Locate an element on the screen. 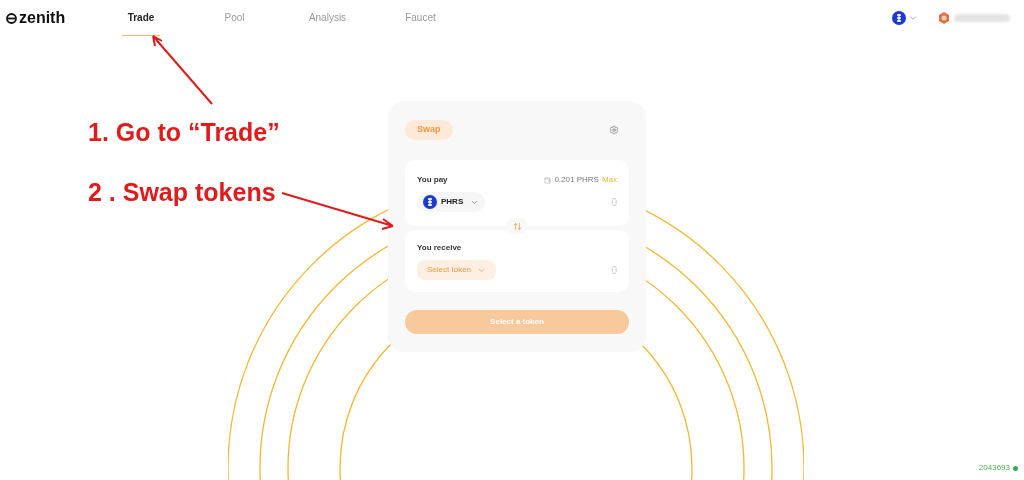 Image resolution: width=1024 pixels, height=480 pixels. swap-arrows-icon is located at coordinates (517, 226).